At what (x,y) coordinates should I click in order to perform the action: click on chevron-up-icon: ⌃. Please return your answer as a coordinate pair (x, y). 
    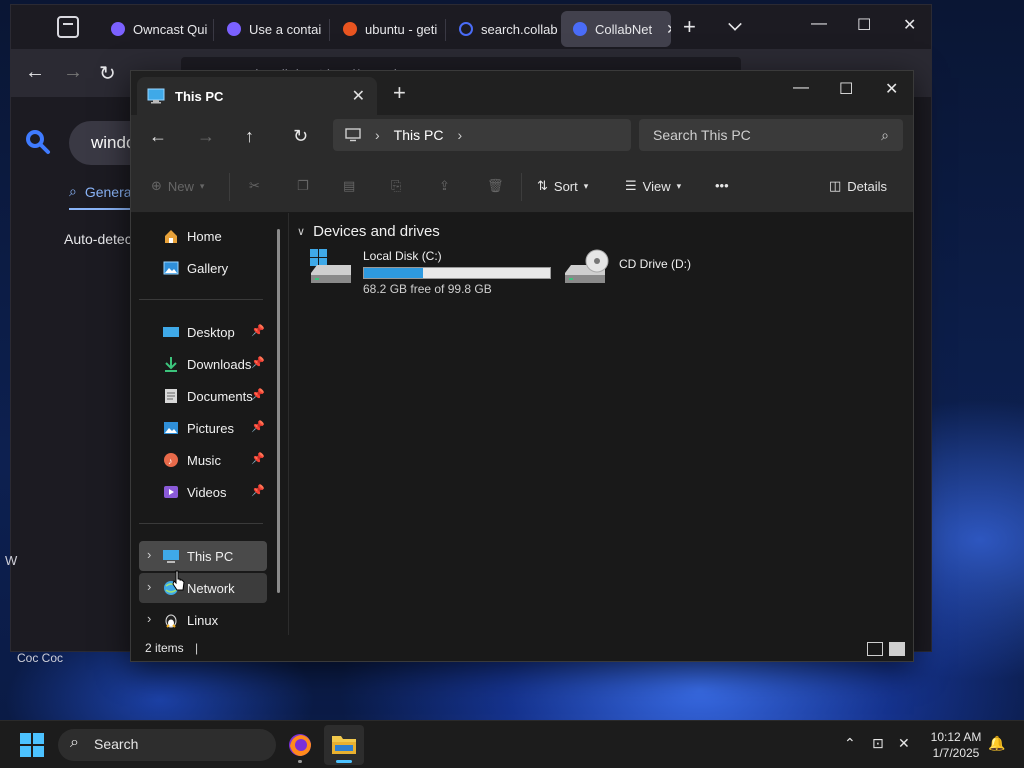
    Looking at the image, I should click on (850, 743).